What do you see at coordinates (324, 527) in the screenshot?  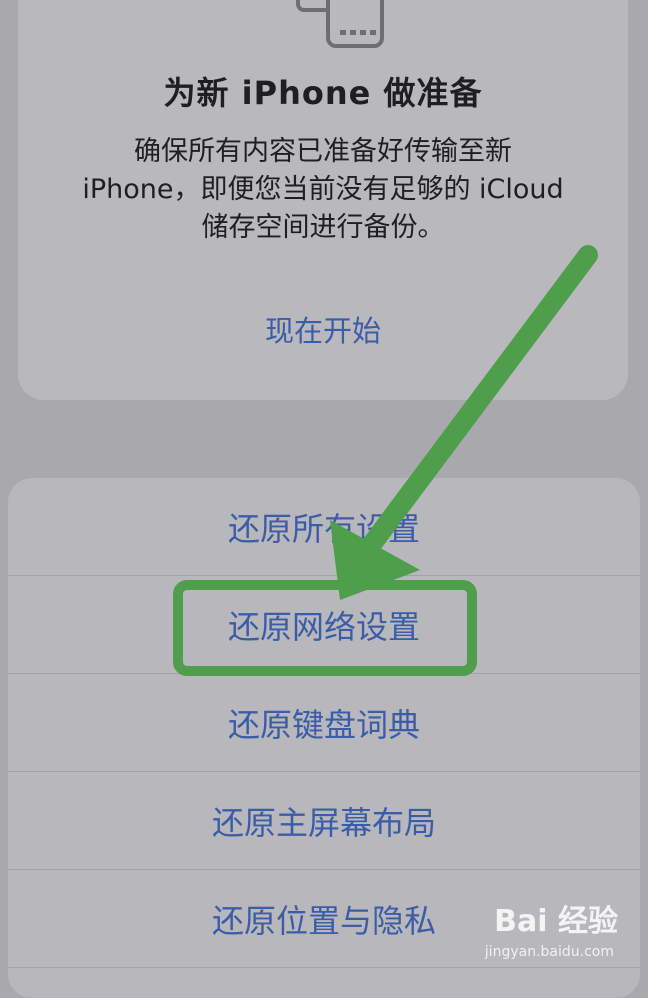 I see `reset-all-settings-button: 还原所有设置` at bounding box center [324, 527].